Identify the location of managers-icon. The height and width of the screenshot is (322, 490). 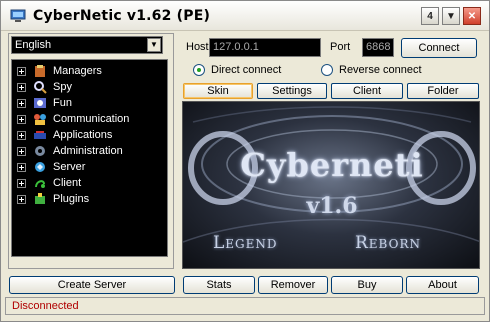
(40, 71).